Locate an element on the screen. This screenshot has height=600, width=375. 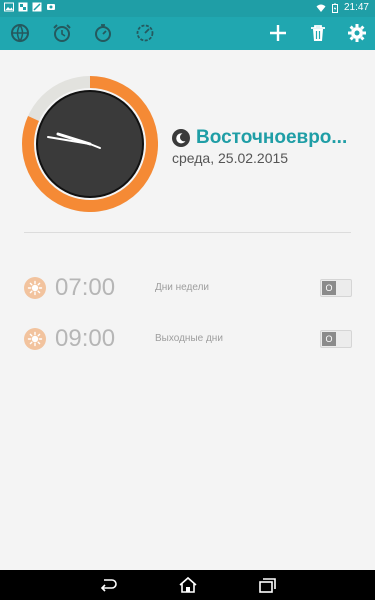
moon-icon is located at coordinates (181, 138).